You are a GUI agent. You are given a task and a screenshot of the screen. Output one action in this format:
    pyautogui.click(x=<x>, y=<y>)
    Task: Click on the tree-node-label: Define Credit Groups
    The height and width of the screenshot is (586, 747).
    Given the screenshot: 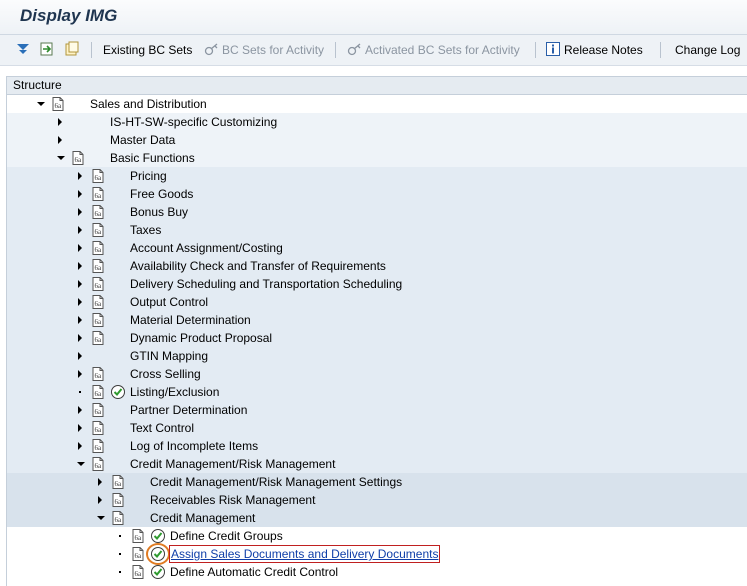 What is the action you would take?
    pyautogui.click(x=226, y=536)
    